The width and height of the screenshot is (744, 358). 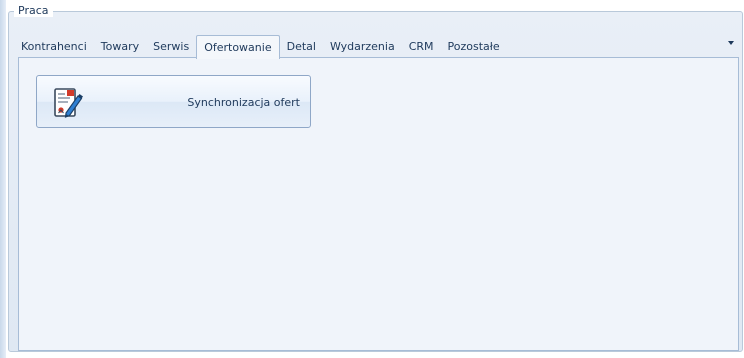 I want to click on group-title: Praca, so click(x=33, y=10).